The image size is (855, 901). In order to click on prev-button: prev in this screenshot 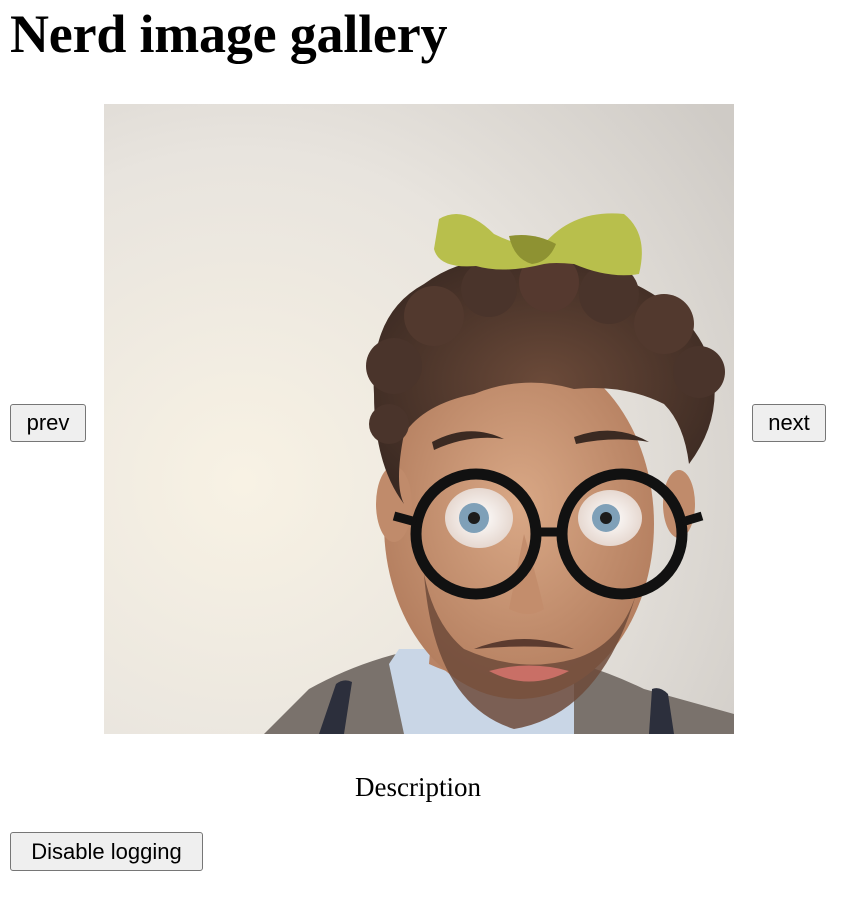, I will do `click(48, 423)`.